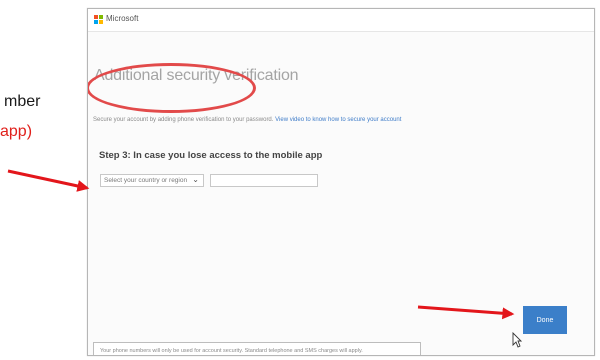 The height and width of the screenshot is (360, 600). Describe the element at coordinates (517, 340) in the screenshot. I see `mouse-cursor-icon` at that location.